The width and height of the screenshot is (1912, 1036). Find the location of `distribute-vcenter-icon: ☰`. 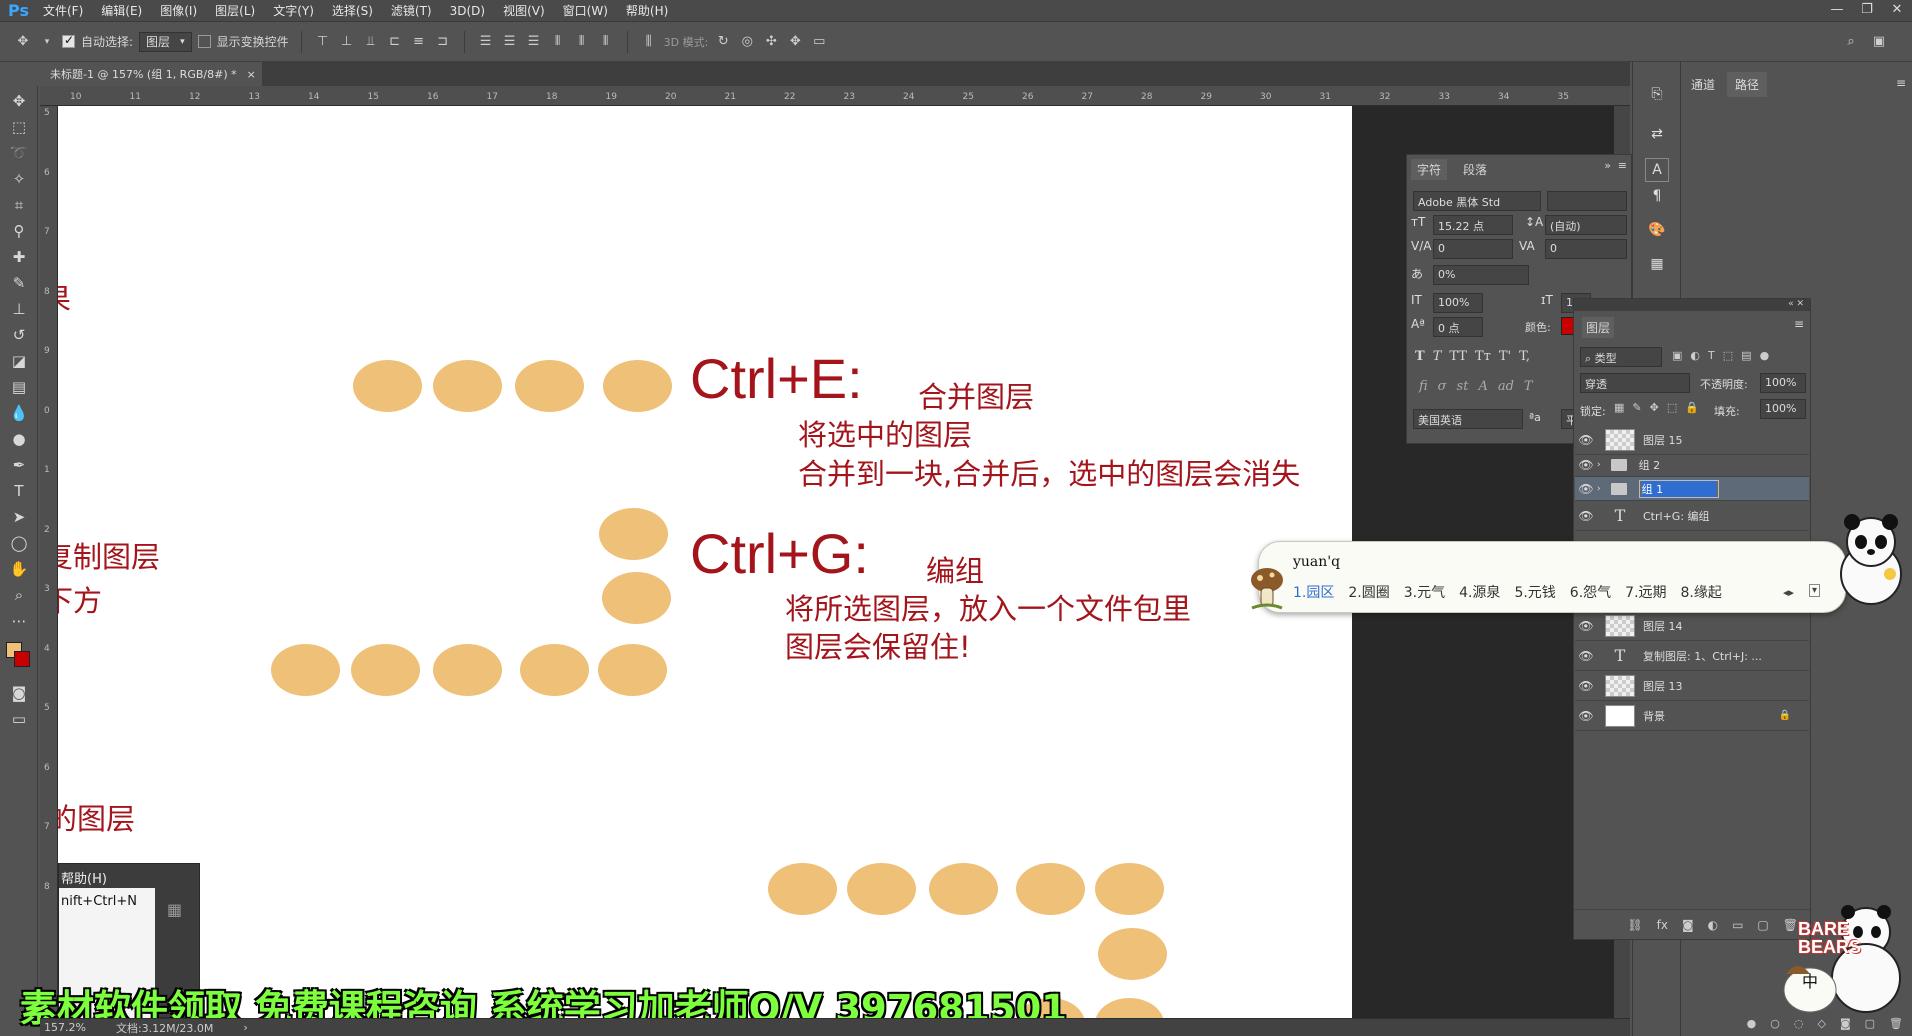

distribute-vcenter-icon: ☰ is located at coordinates (510, 42).